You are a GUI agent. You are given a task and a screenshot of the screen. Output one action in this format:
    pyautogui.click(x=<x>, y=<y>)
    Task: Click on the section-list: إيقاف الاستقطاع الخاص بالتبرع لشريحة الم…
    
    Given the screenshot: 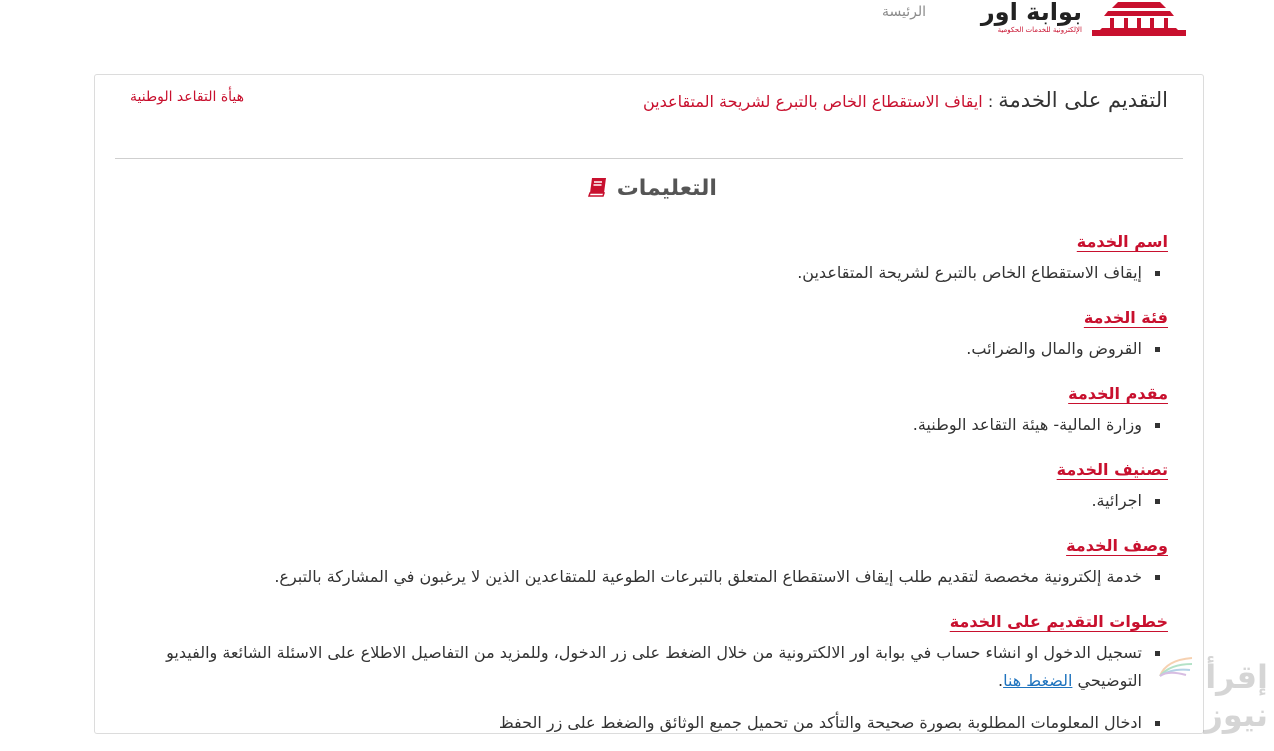 What is the action you would take?
    pyautogui.click(x=658, y=273)
    